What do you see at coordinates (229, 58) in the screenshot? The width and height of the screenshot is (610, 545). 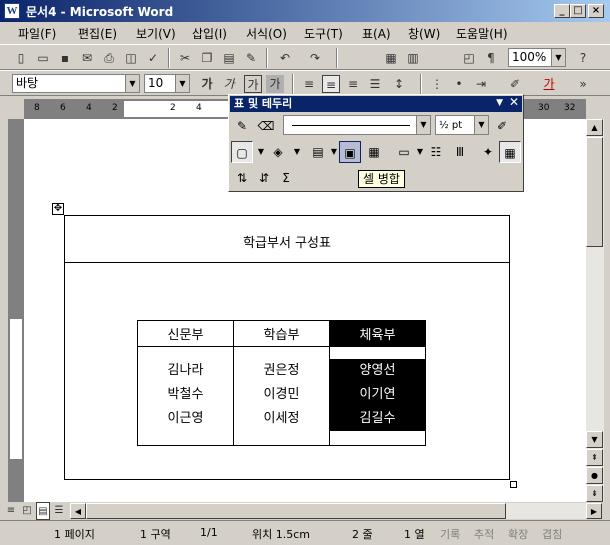 I see `paste-icon: ▤` at bounding box center [229, 58].